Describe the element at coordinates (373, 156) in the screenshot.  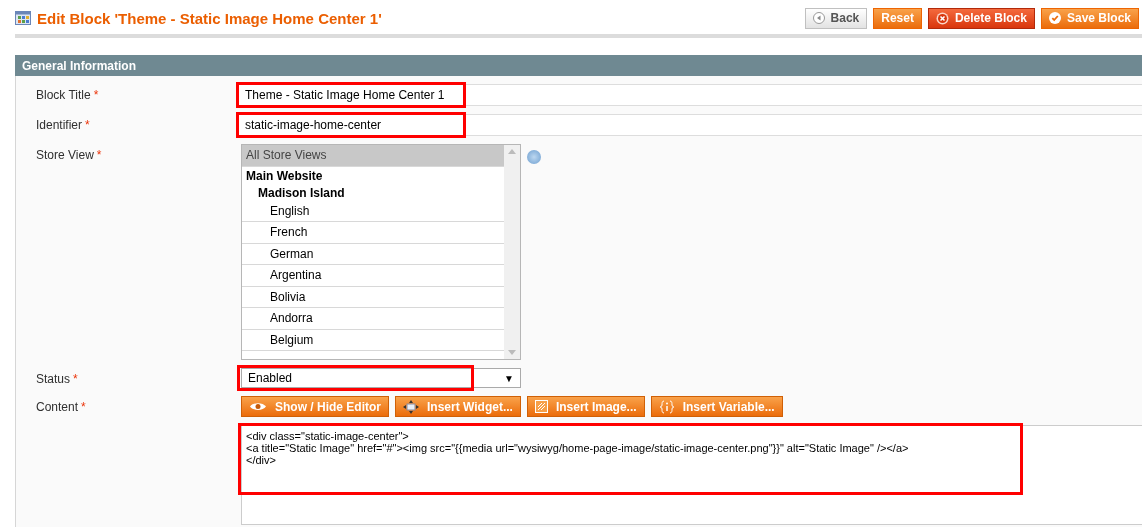
I see `store-view-option: All Store Views` at that location.